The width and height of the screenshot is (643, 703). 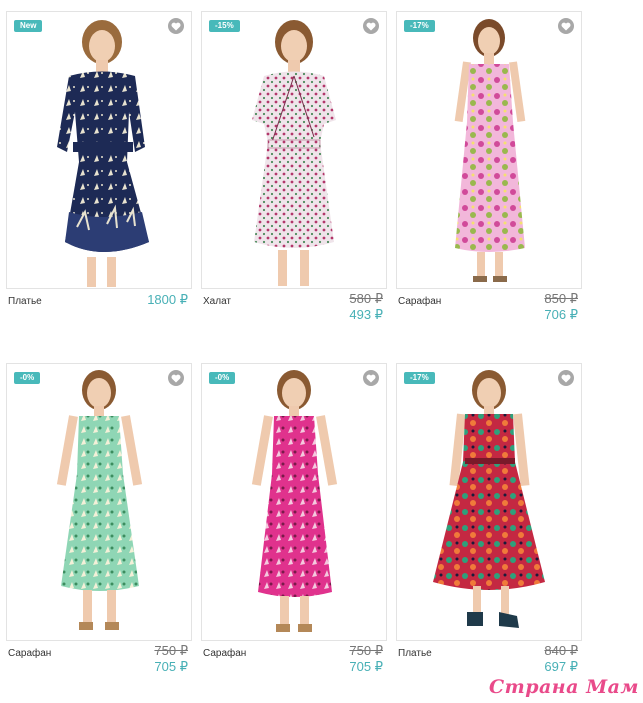 What do you see at coordinates (217, 301) in the screenshot?
I see `product-name: Халат` at bounding box center [217, 301].